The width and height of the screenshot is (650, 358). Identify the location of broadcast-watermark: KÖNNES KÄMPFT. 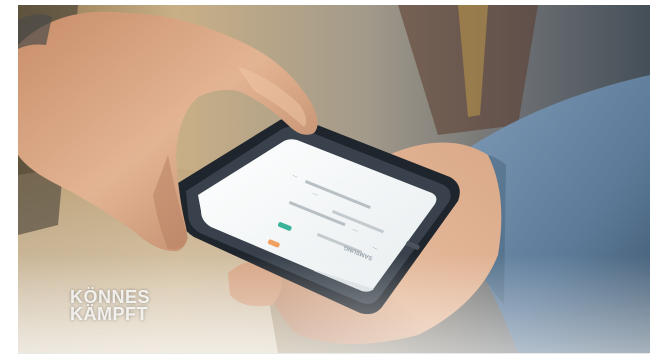
(116, 306).